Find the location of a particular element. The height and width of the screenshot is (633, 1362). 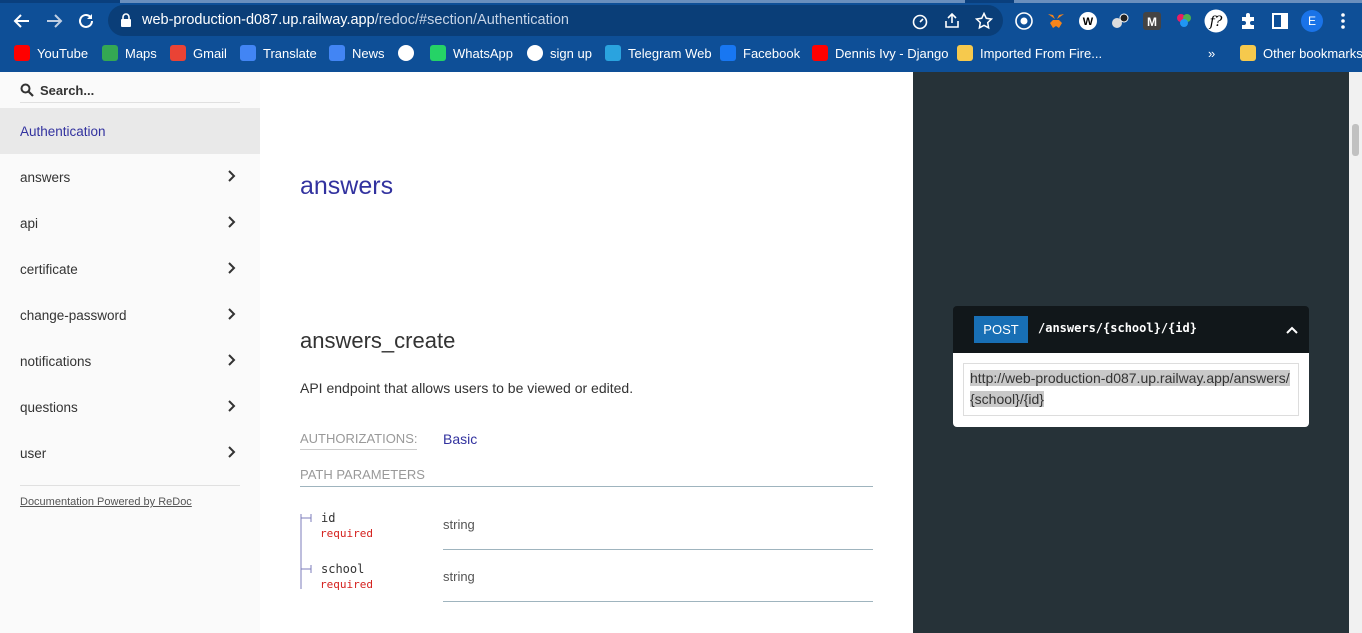

page-scrollbar is located at coordinates (1355, 352).